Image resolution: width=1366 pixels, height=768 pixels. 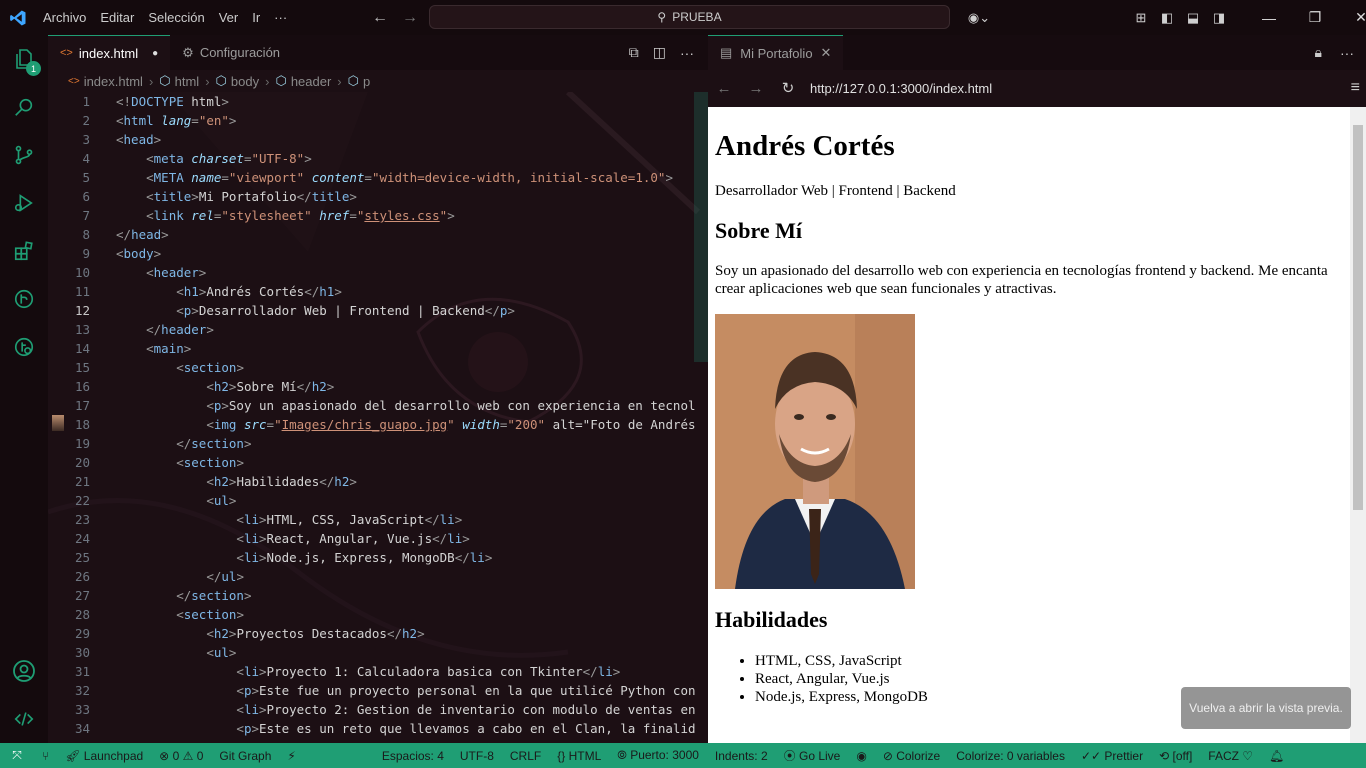 What do you see at coordinates (378, 443) in the screenshot?
I see `code-line: 19 </section>` at bounding box center [378, 443].